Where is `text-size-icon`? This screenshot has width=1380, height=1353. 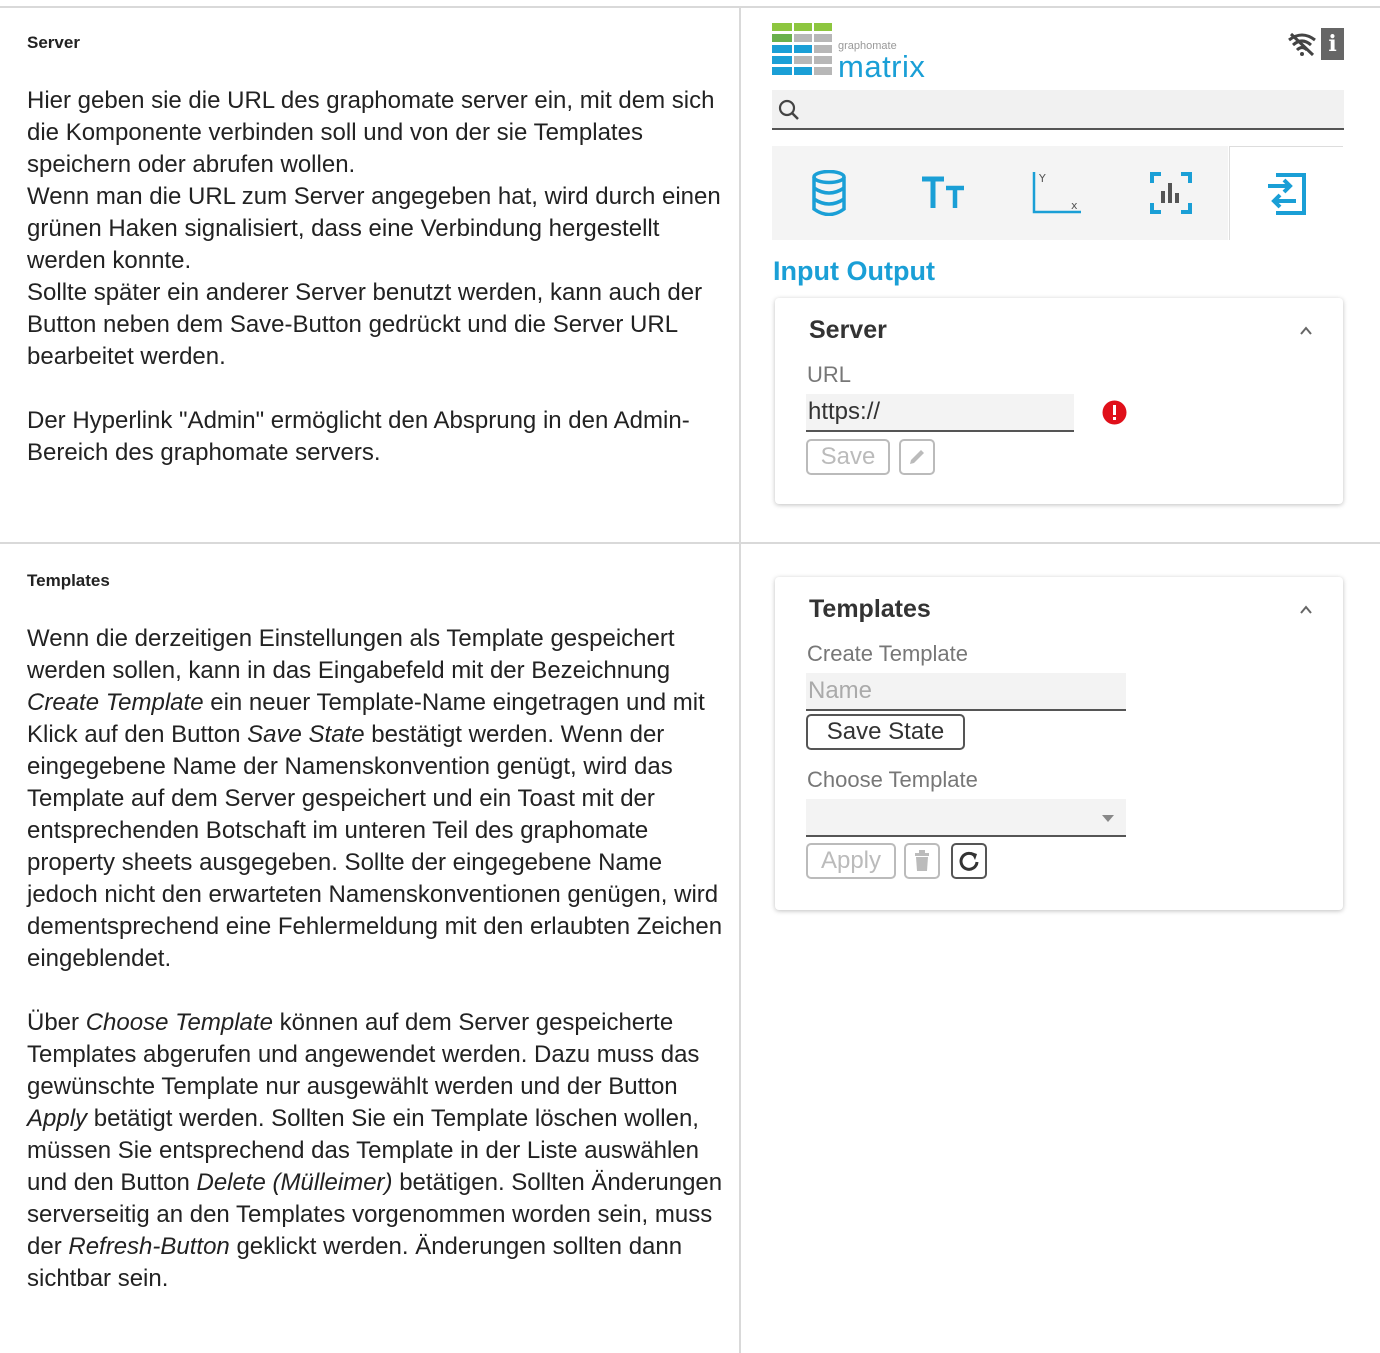
text-size-icon is located at coordinates (943, 192).